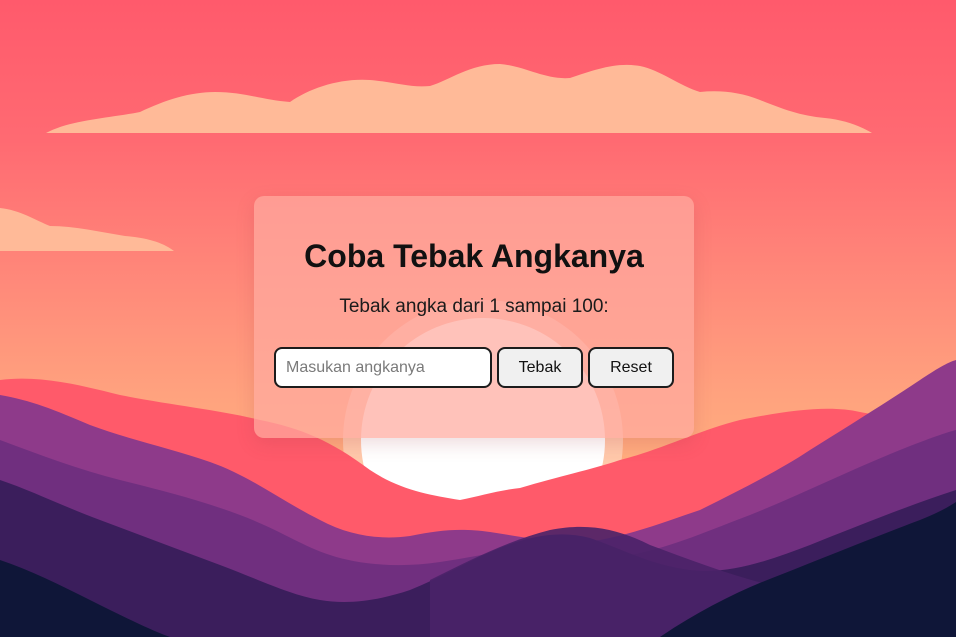 This screenshot has width=956, height=637. I want to click on reset-button: Reset, so click(631, 367).